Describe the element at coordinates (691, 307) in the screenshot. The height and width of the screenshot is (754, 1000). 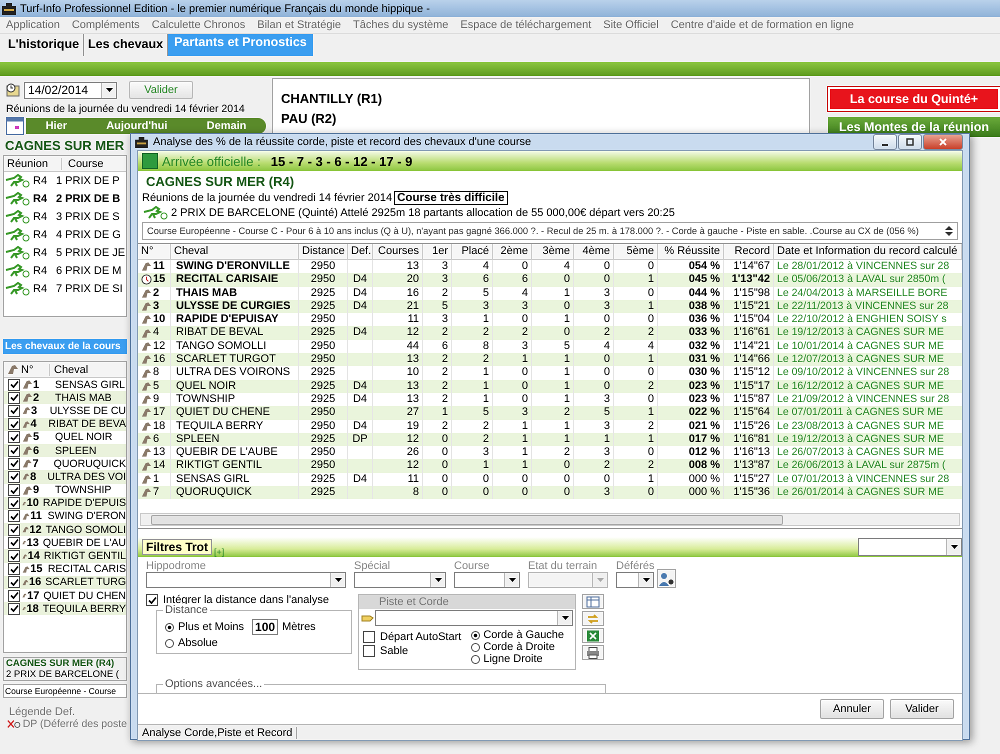
I see `table-cell: 038 %` at that location.